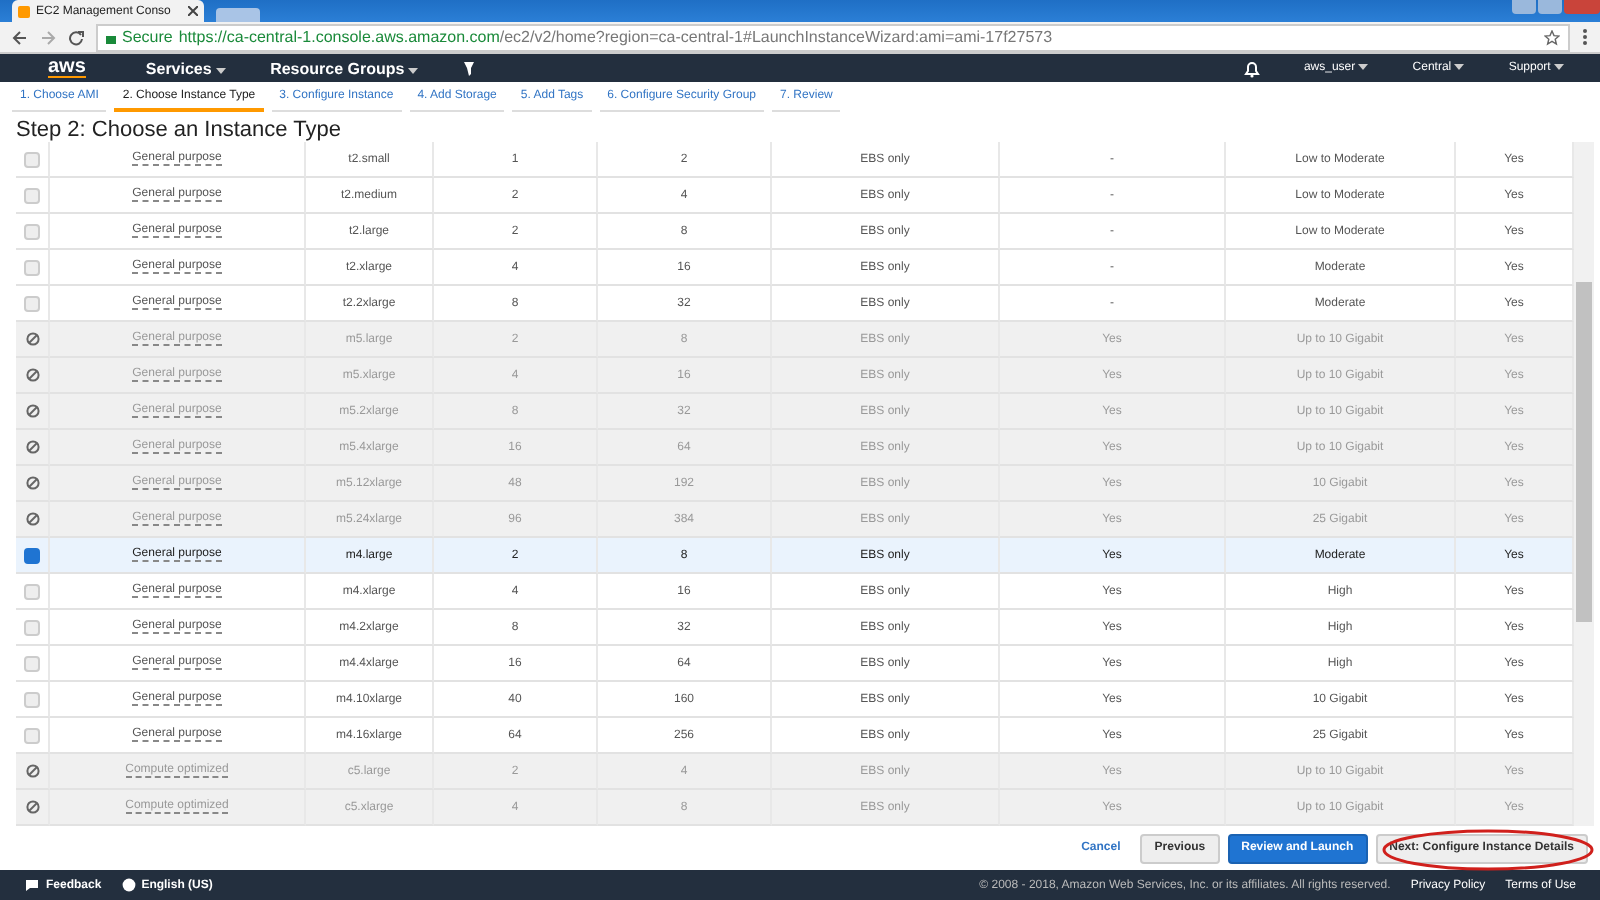 The image size is (1600, 900). I want to click on back-icon, so click(20, 37).